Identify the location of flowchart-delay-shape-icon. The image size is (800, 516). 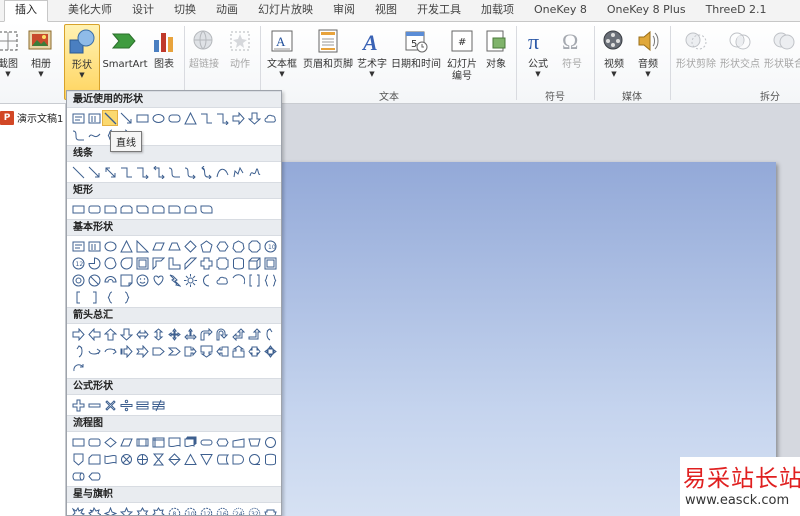
(238, 459).